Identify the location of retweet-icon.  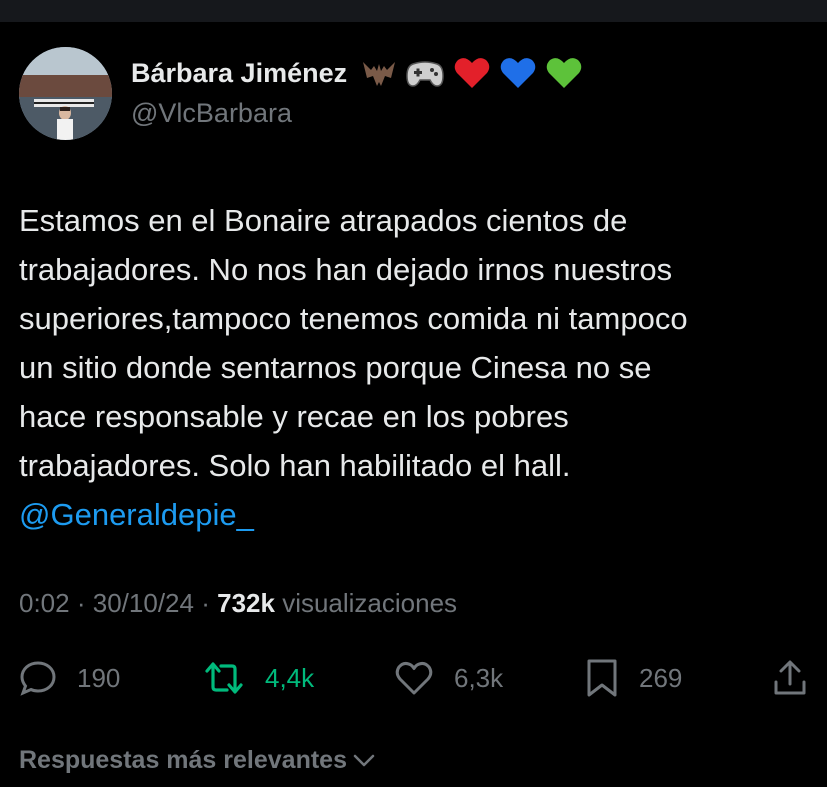
(224, 678).